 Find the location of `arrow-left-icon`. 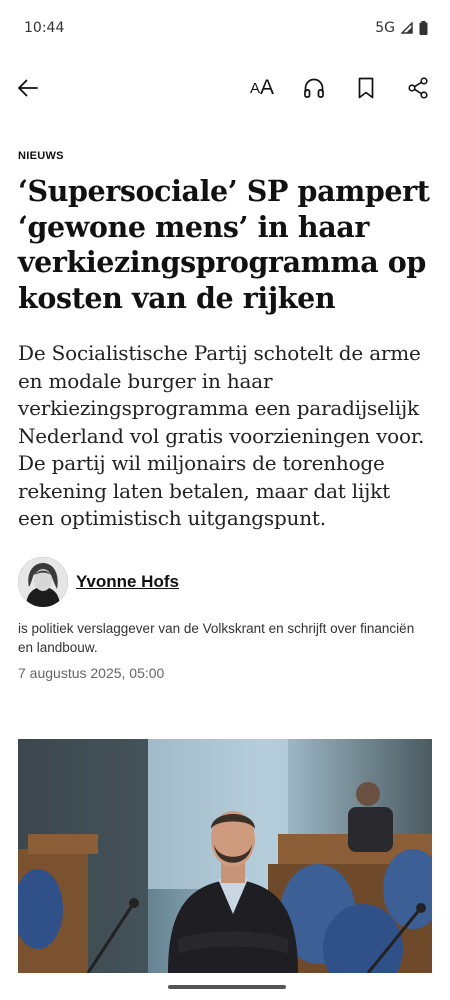

arrow-left-icon is located at coordinates (28, 88).